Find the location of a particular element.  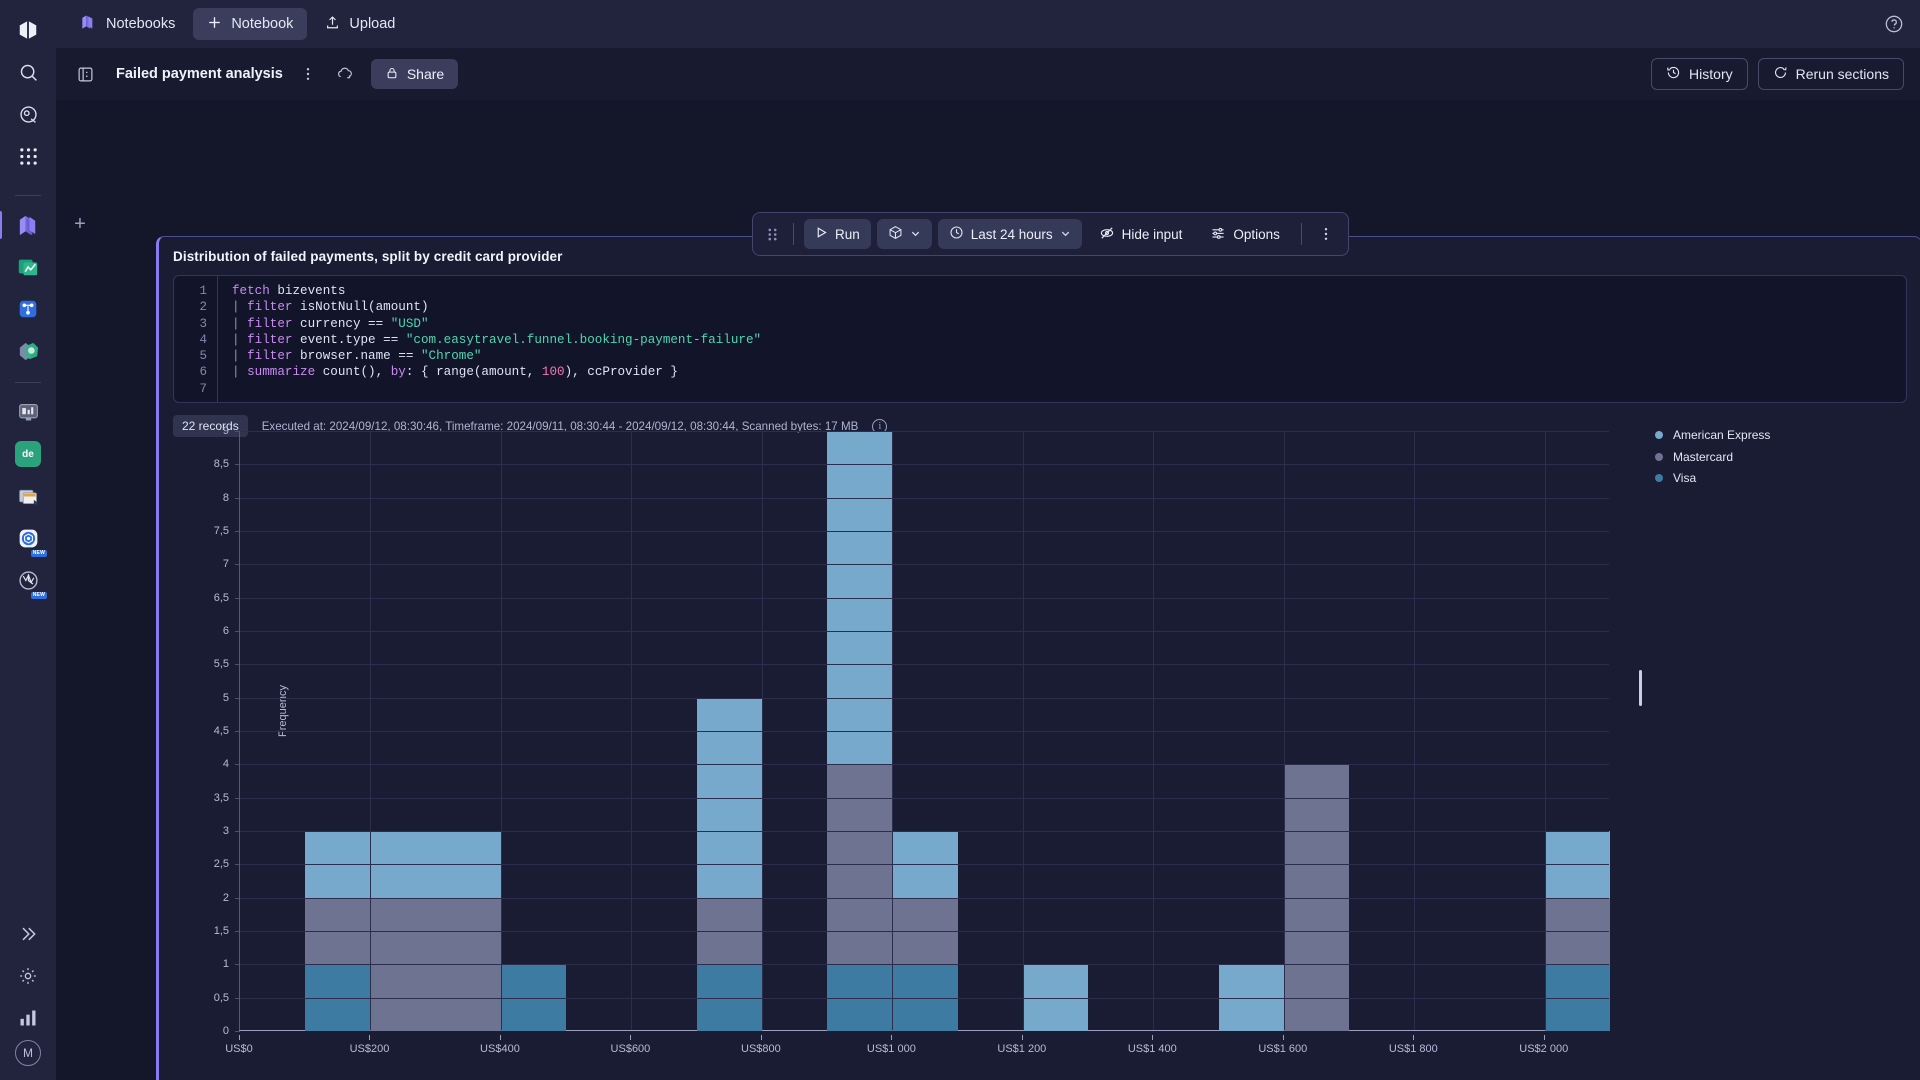

de-square-icon: de is located at coordinates (28, 454).